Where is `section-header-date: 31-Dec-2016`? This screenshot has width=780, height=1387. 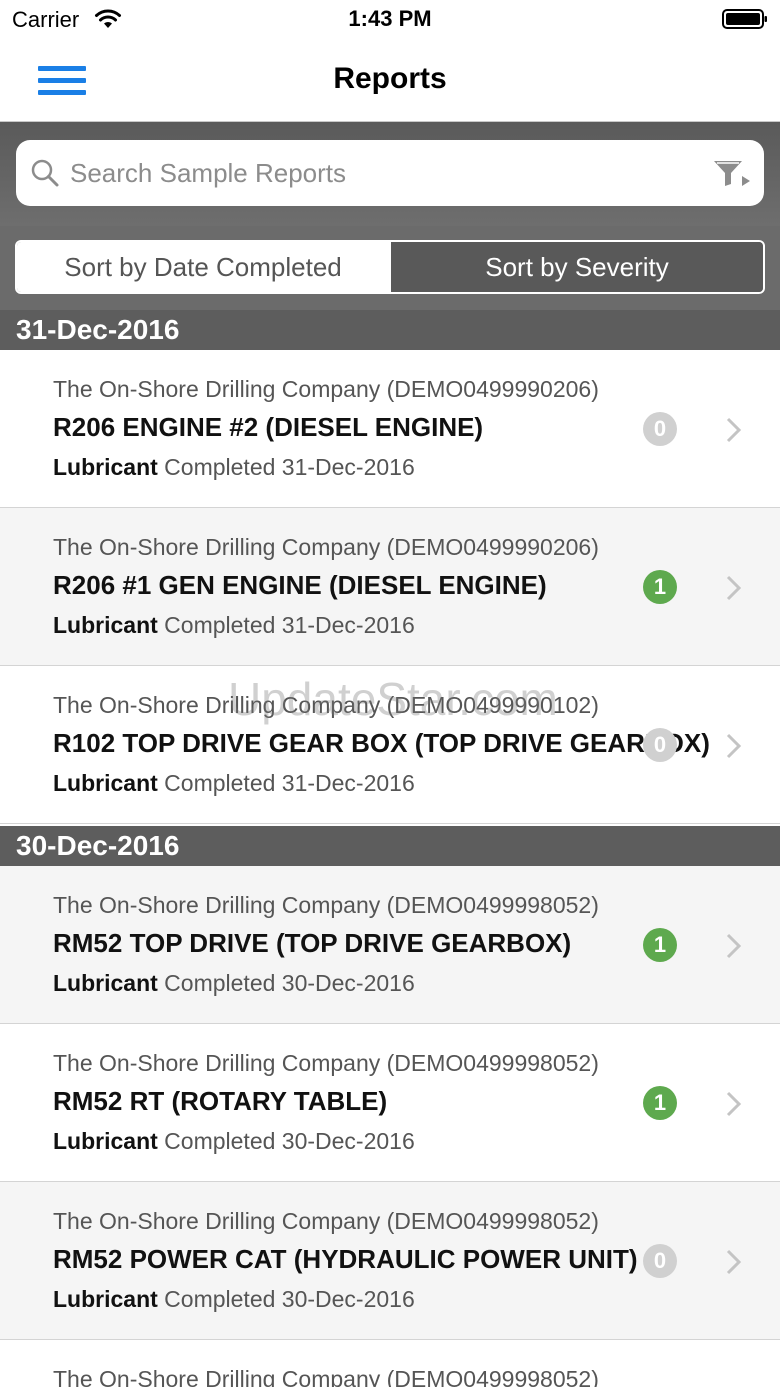 section-header-date: 31-Dec-2016 is located at coordinates (390, 330).